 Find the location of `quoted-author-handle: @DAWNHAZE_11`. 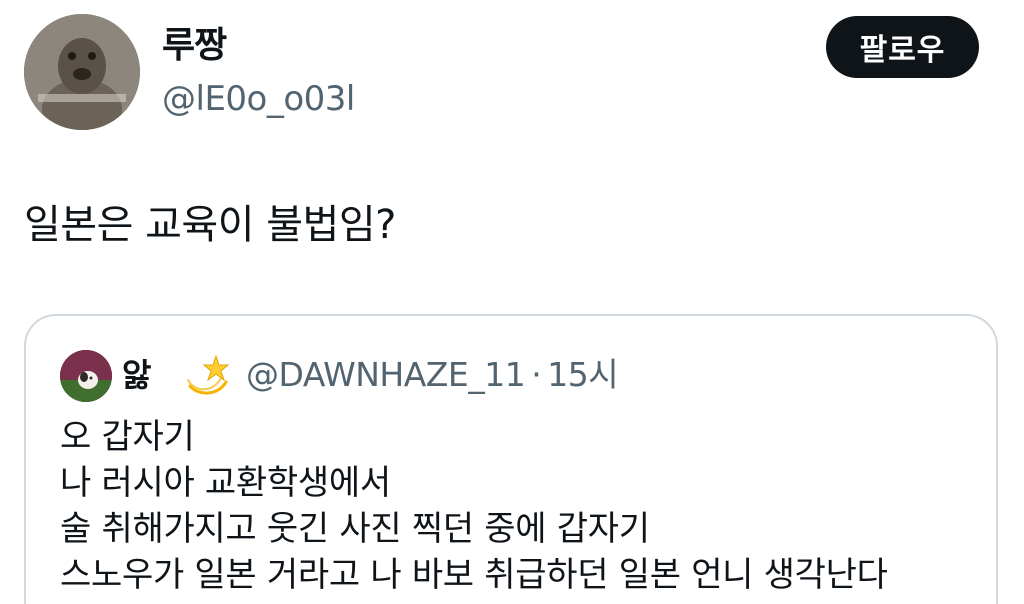

quoted-author-handle: @DAWNHAZE_11 is located at coordinates (386, 374).